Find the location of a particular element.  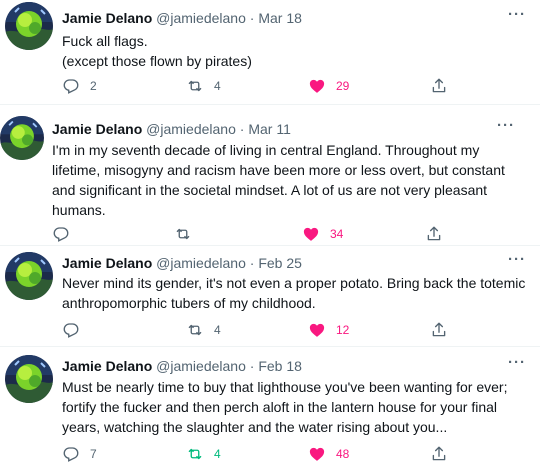

like-count: 48 is located at coordinates (343, 454).